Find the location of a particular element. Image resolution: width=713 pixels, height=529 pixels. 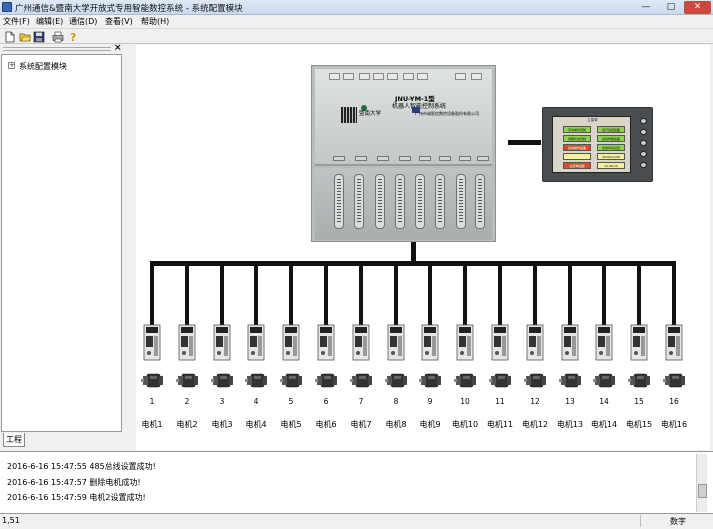

axis-number: 15 is located at coordinates (639, 401).